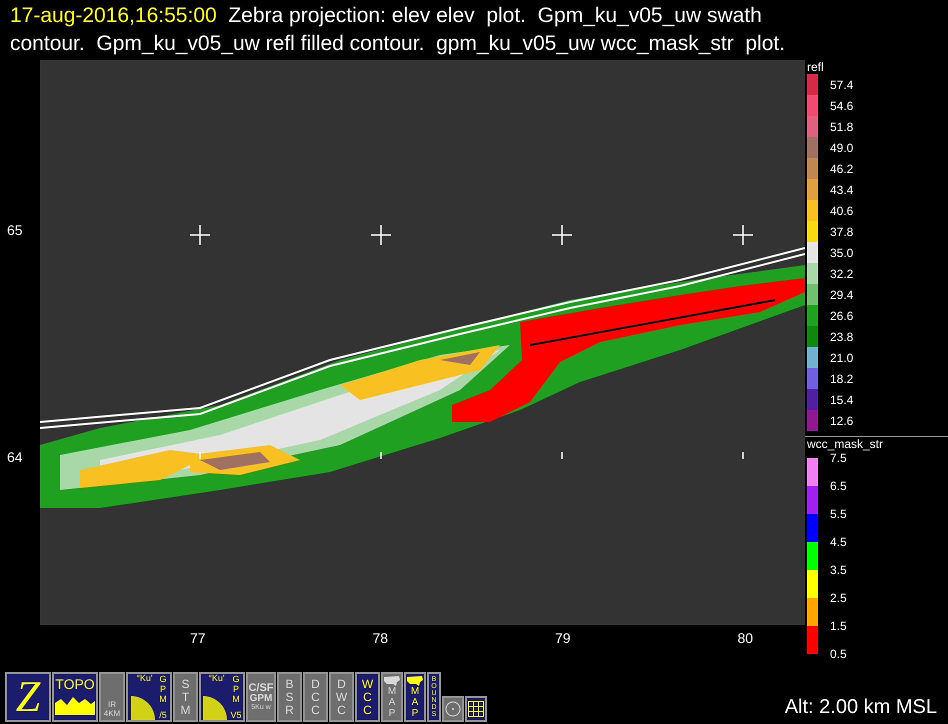 The height and width of the screenshot is (724, 948). What do you see at coordinates (842, 400) in the screenshot?
I see `legend-label: 15.4` at bounding box center [842, 400].